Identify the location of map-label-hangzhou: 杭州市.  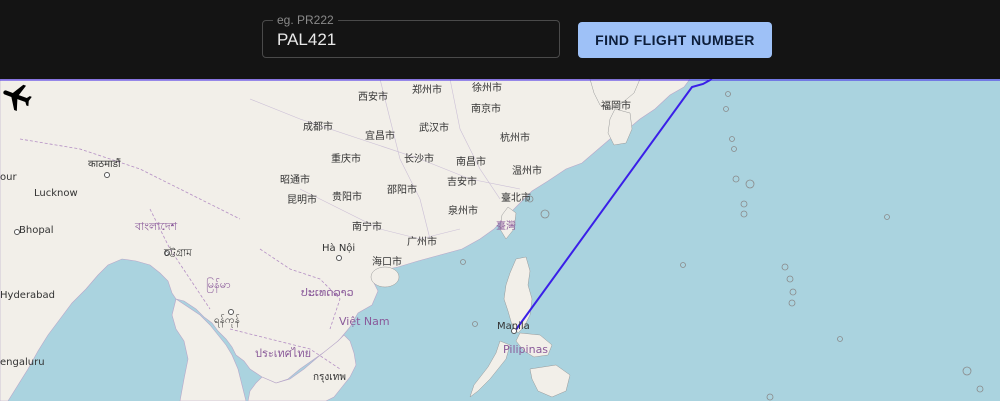
(515, 138).